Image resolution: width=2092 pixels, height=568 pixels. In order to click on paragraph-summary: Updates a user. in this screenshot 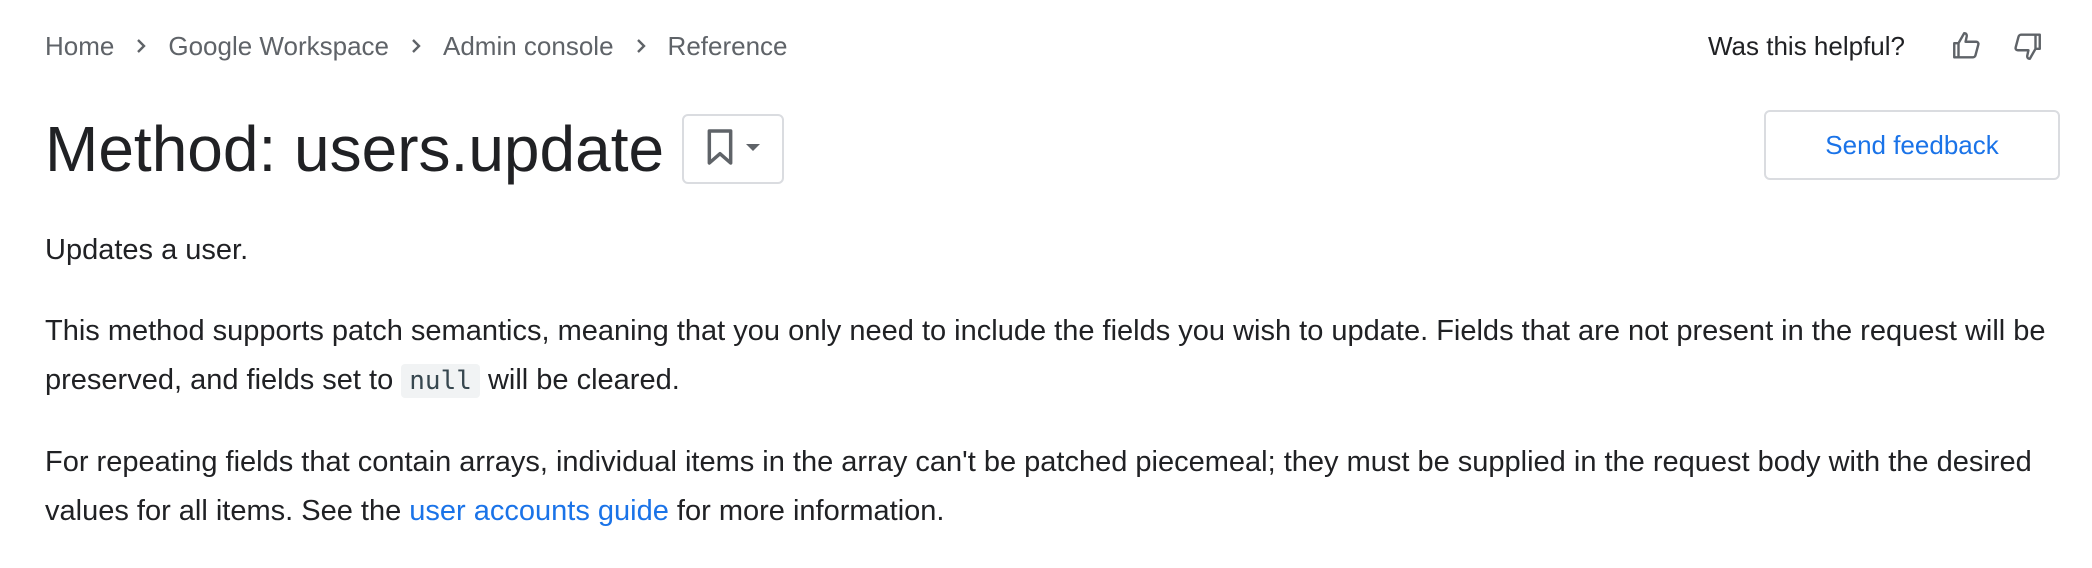, I will do `click(1050, 250)`.